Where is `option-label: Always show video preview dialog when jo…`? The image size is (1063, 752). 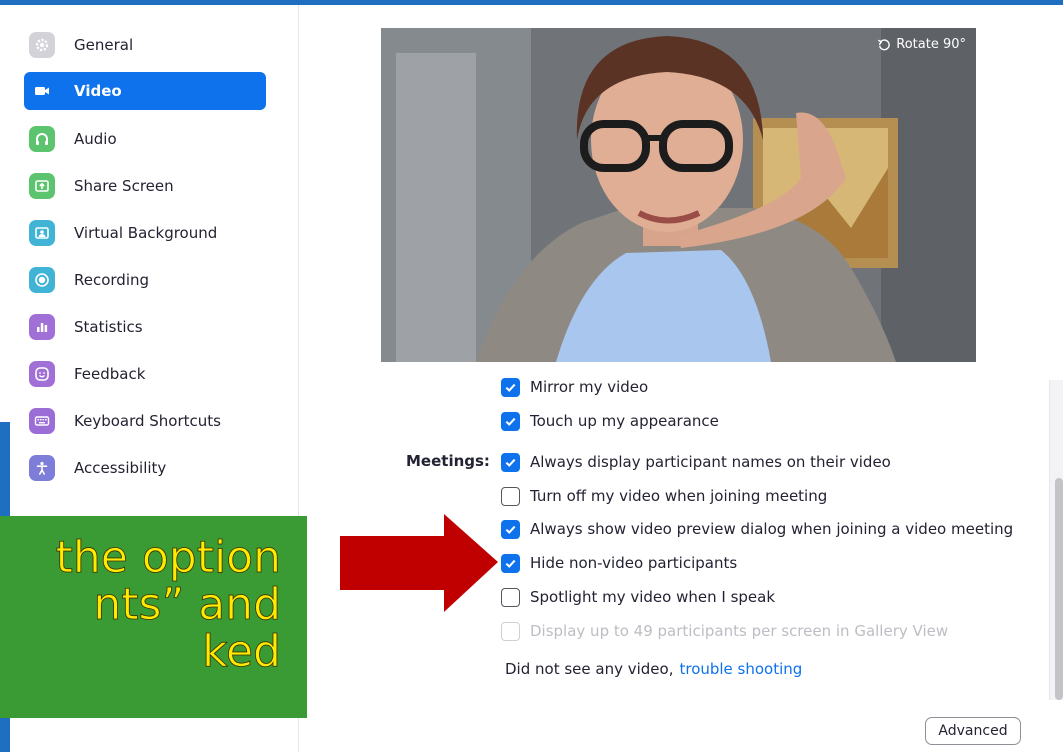 option-label: Always show video preview dialog when jo… is located at coordinates (772, 529).